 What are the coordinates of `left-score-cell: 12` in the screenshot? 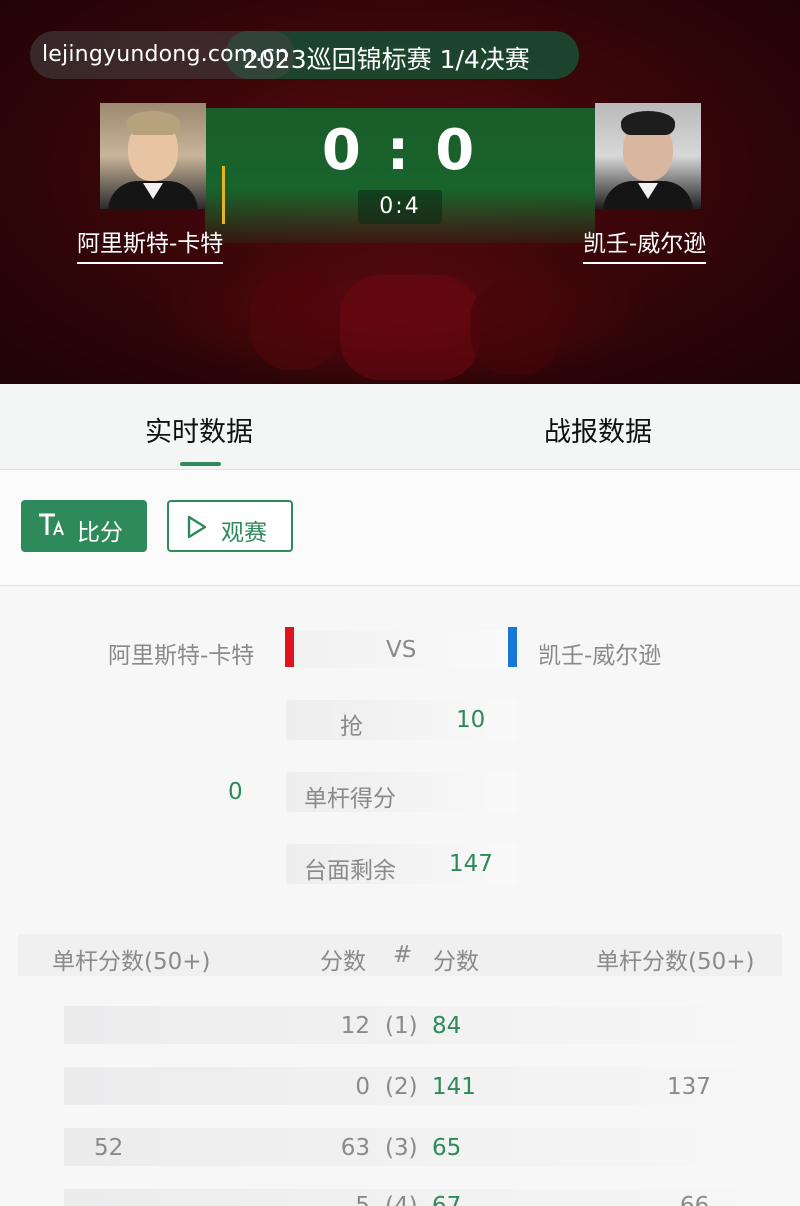 It's located at (355, 1026).